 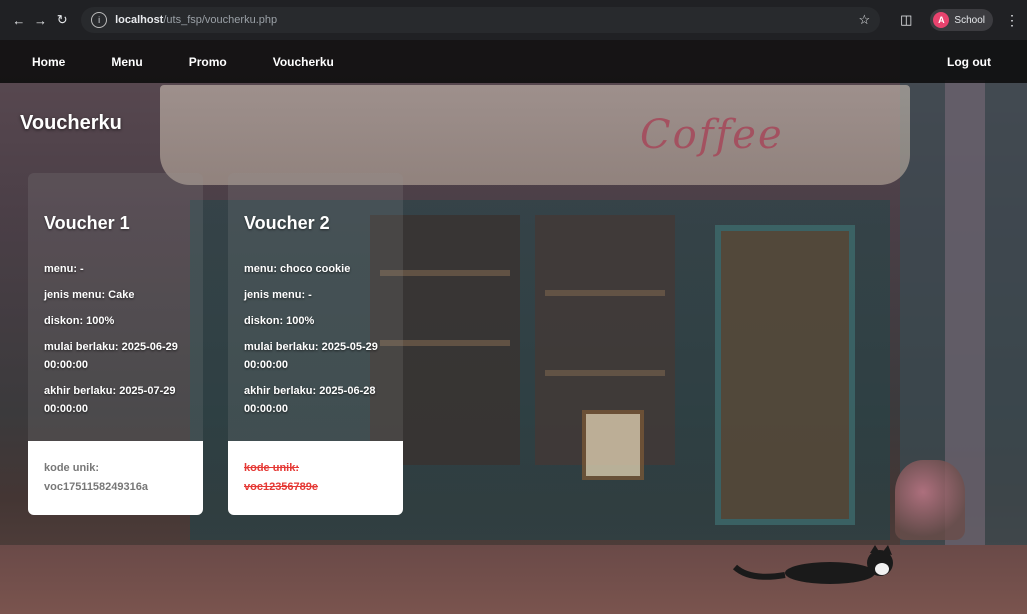 What do you see at coordinates (71, 123) in the screenshot?
I see `page-title: Voucherku` at bounding box center [71, 123].